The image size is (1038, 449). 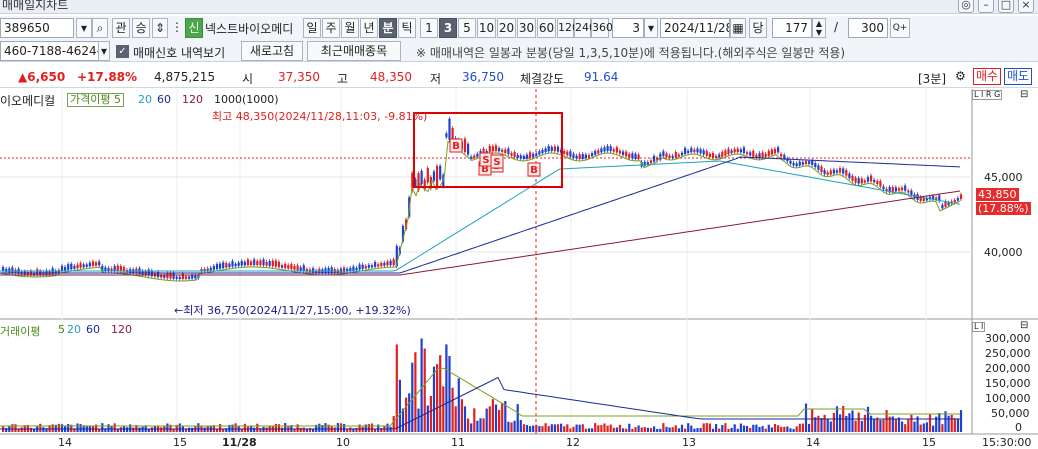 I want to click on period-minute-button: 분, so click(x=388, y=28).